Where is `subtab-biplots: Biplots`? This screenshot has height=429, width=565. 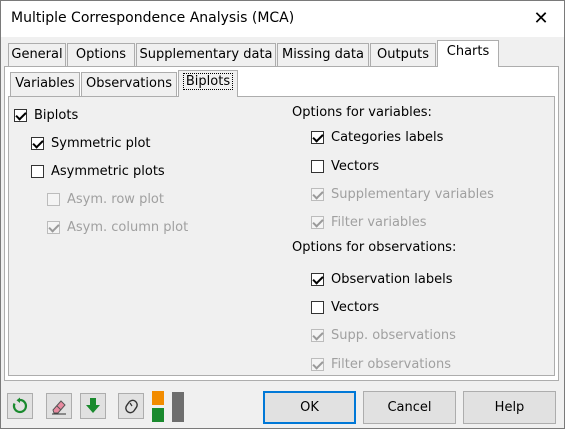
subtab-biplots: Biplots is located at coordinates (208, 83).